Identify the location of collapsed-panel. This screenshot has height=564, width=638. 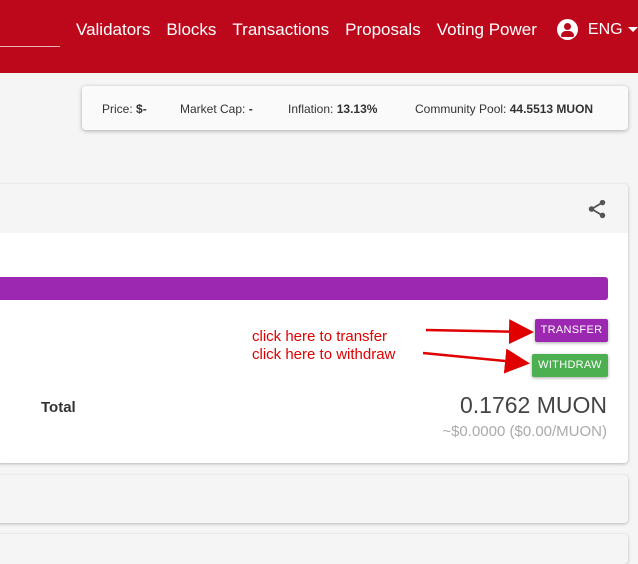
(314, 499).